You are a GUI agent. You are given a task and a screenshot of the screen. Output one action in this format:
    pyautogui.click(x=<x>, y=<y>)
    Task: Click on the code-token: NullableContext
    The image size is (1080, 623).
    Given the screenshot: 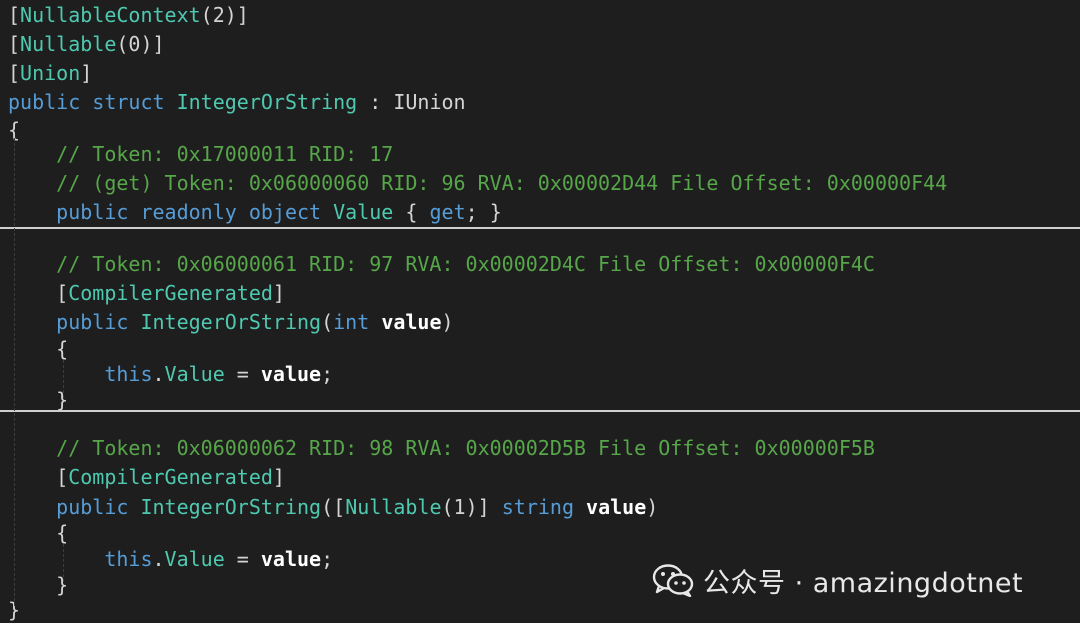 What is the action you would take?
    pyautogui.click(x=110, y=15)
    